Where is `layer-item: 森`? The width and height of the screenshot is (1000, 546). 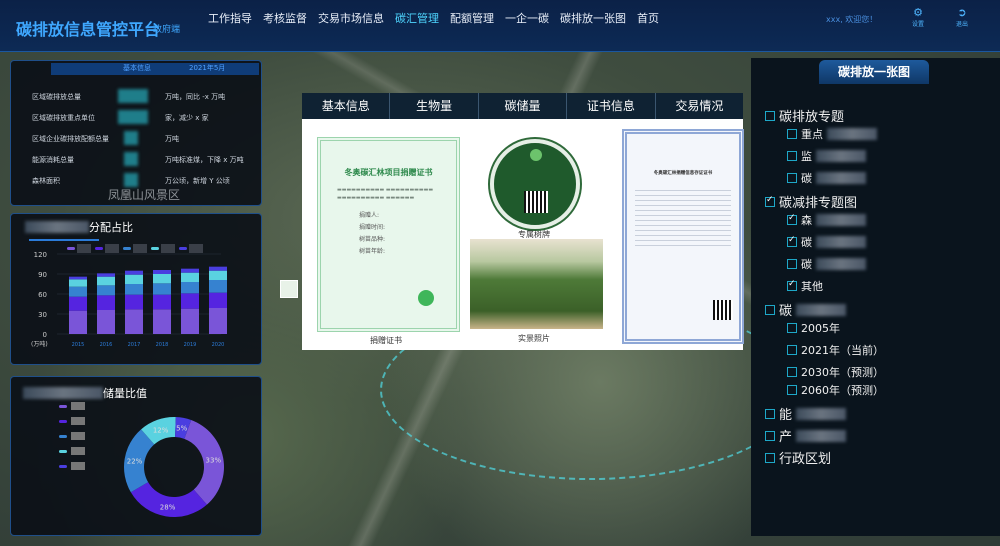
layer-item: 森 is located at coordinates (826, 220).